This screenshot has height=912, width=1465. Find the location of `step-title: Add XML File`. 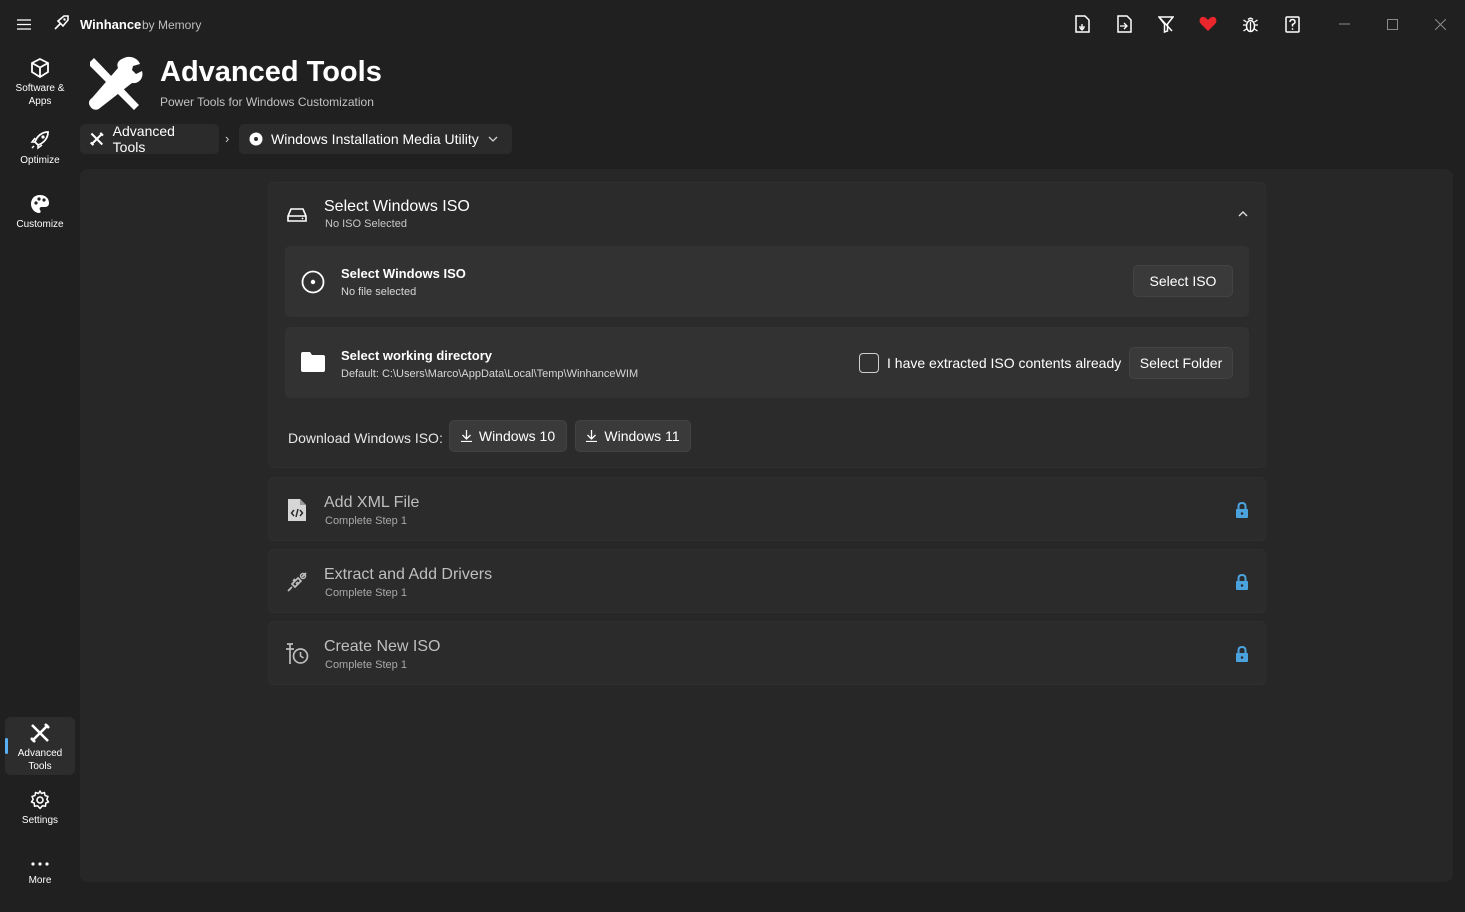

step-title: Add XML File is located at coordinates (372, 502).